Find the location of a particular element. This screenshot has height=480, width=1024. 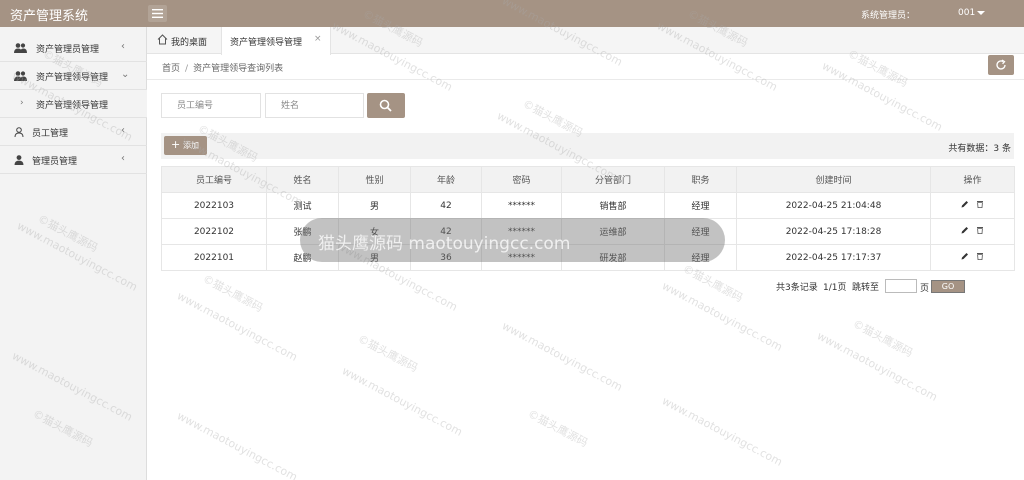

column-header: 年龄 is located at coordinates (446, 179).